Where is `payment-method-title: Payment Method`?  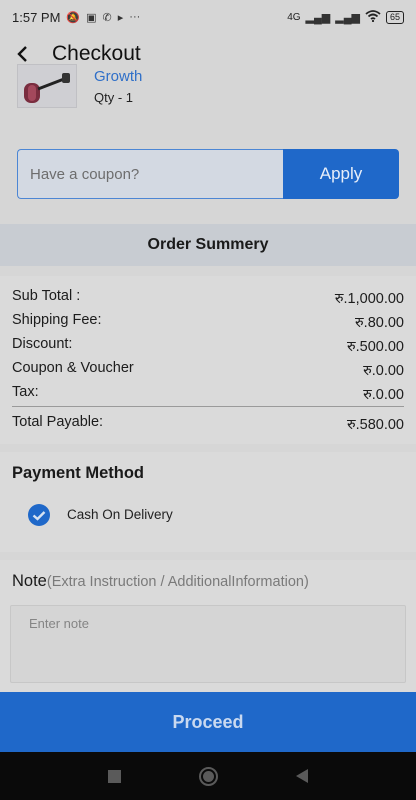
payment-method-title: Payment Method is located at coordinates (78, 473).